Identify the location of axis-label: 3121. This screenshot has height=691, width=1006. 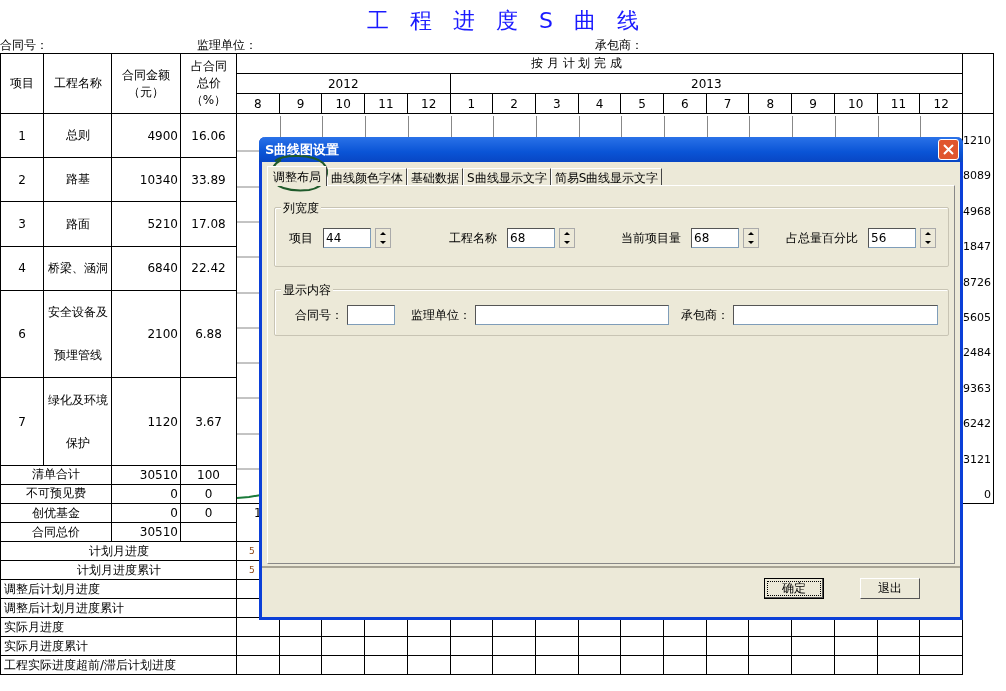
(977, 459).